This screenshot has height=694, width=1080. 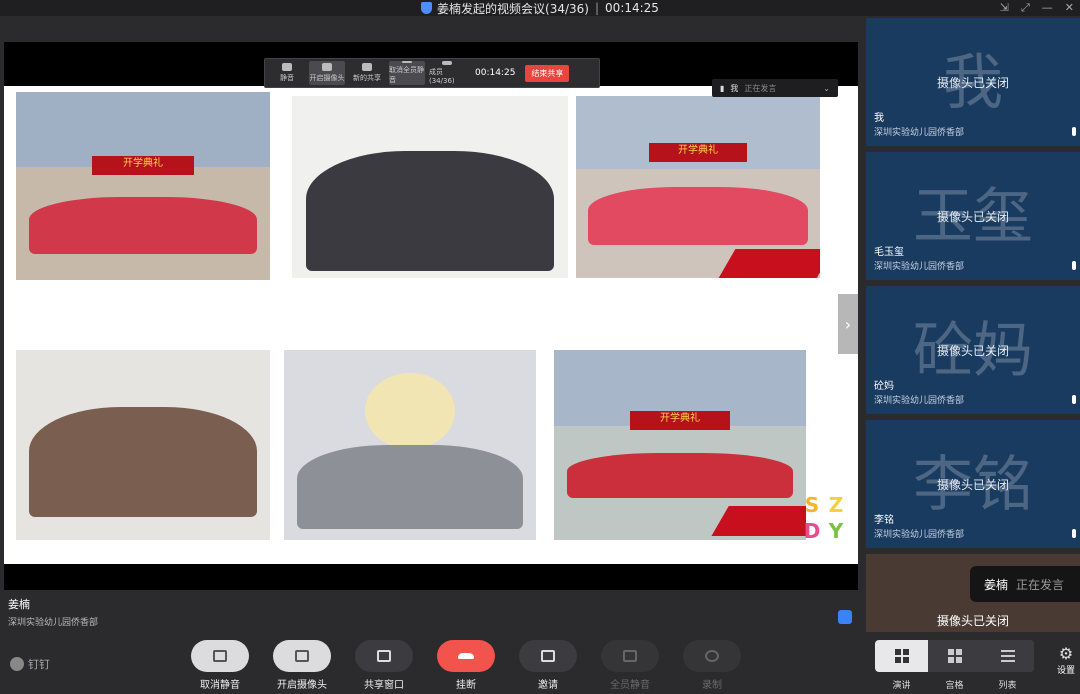 I want to click on hangup-button: 挂断, so click(x=466, y=665).